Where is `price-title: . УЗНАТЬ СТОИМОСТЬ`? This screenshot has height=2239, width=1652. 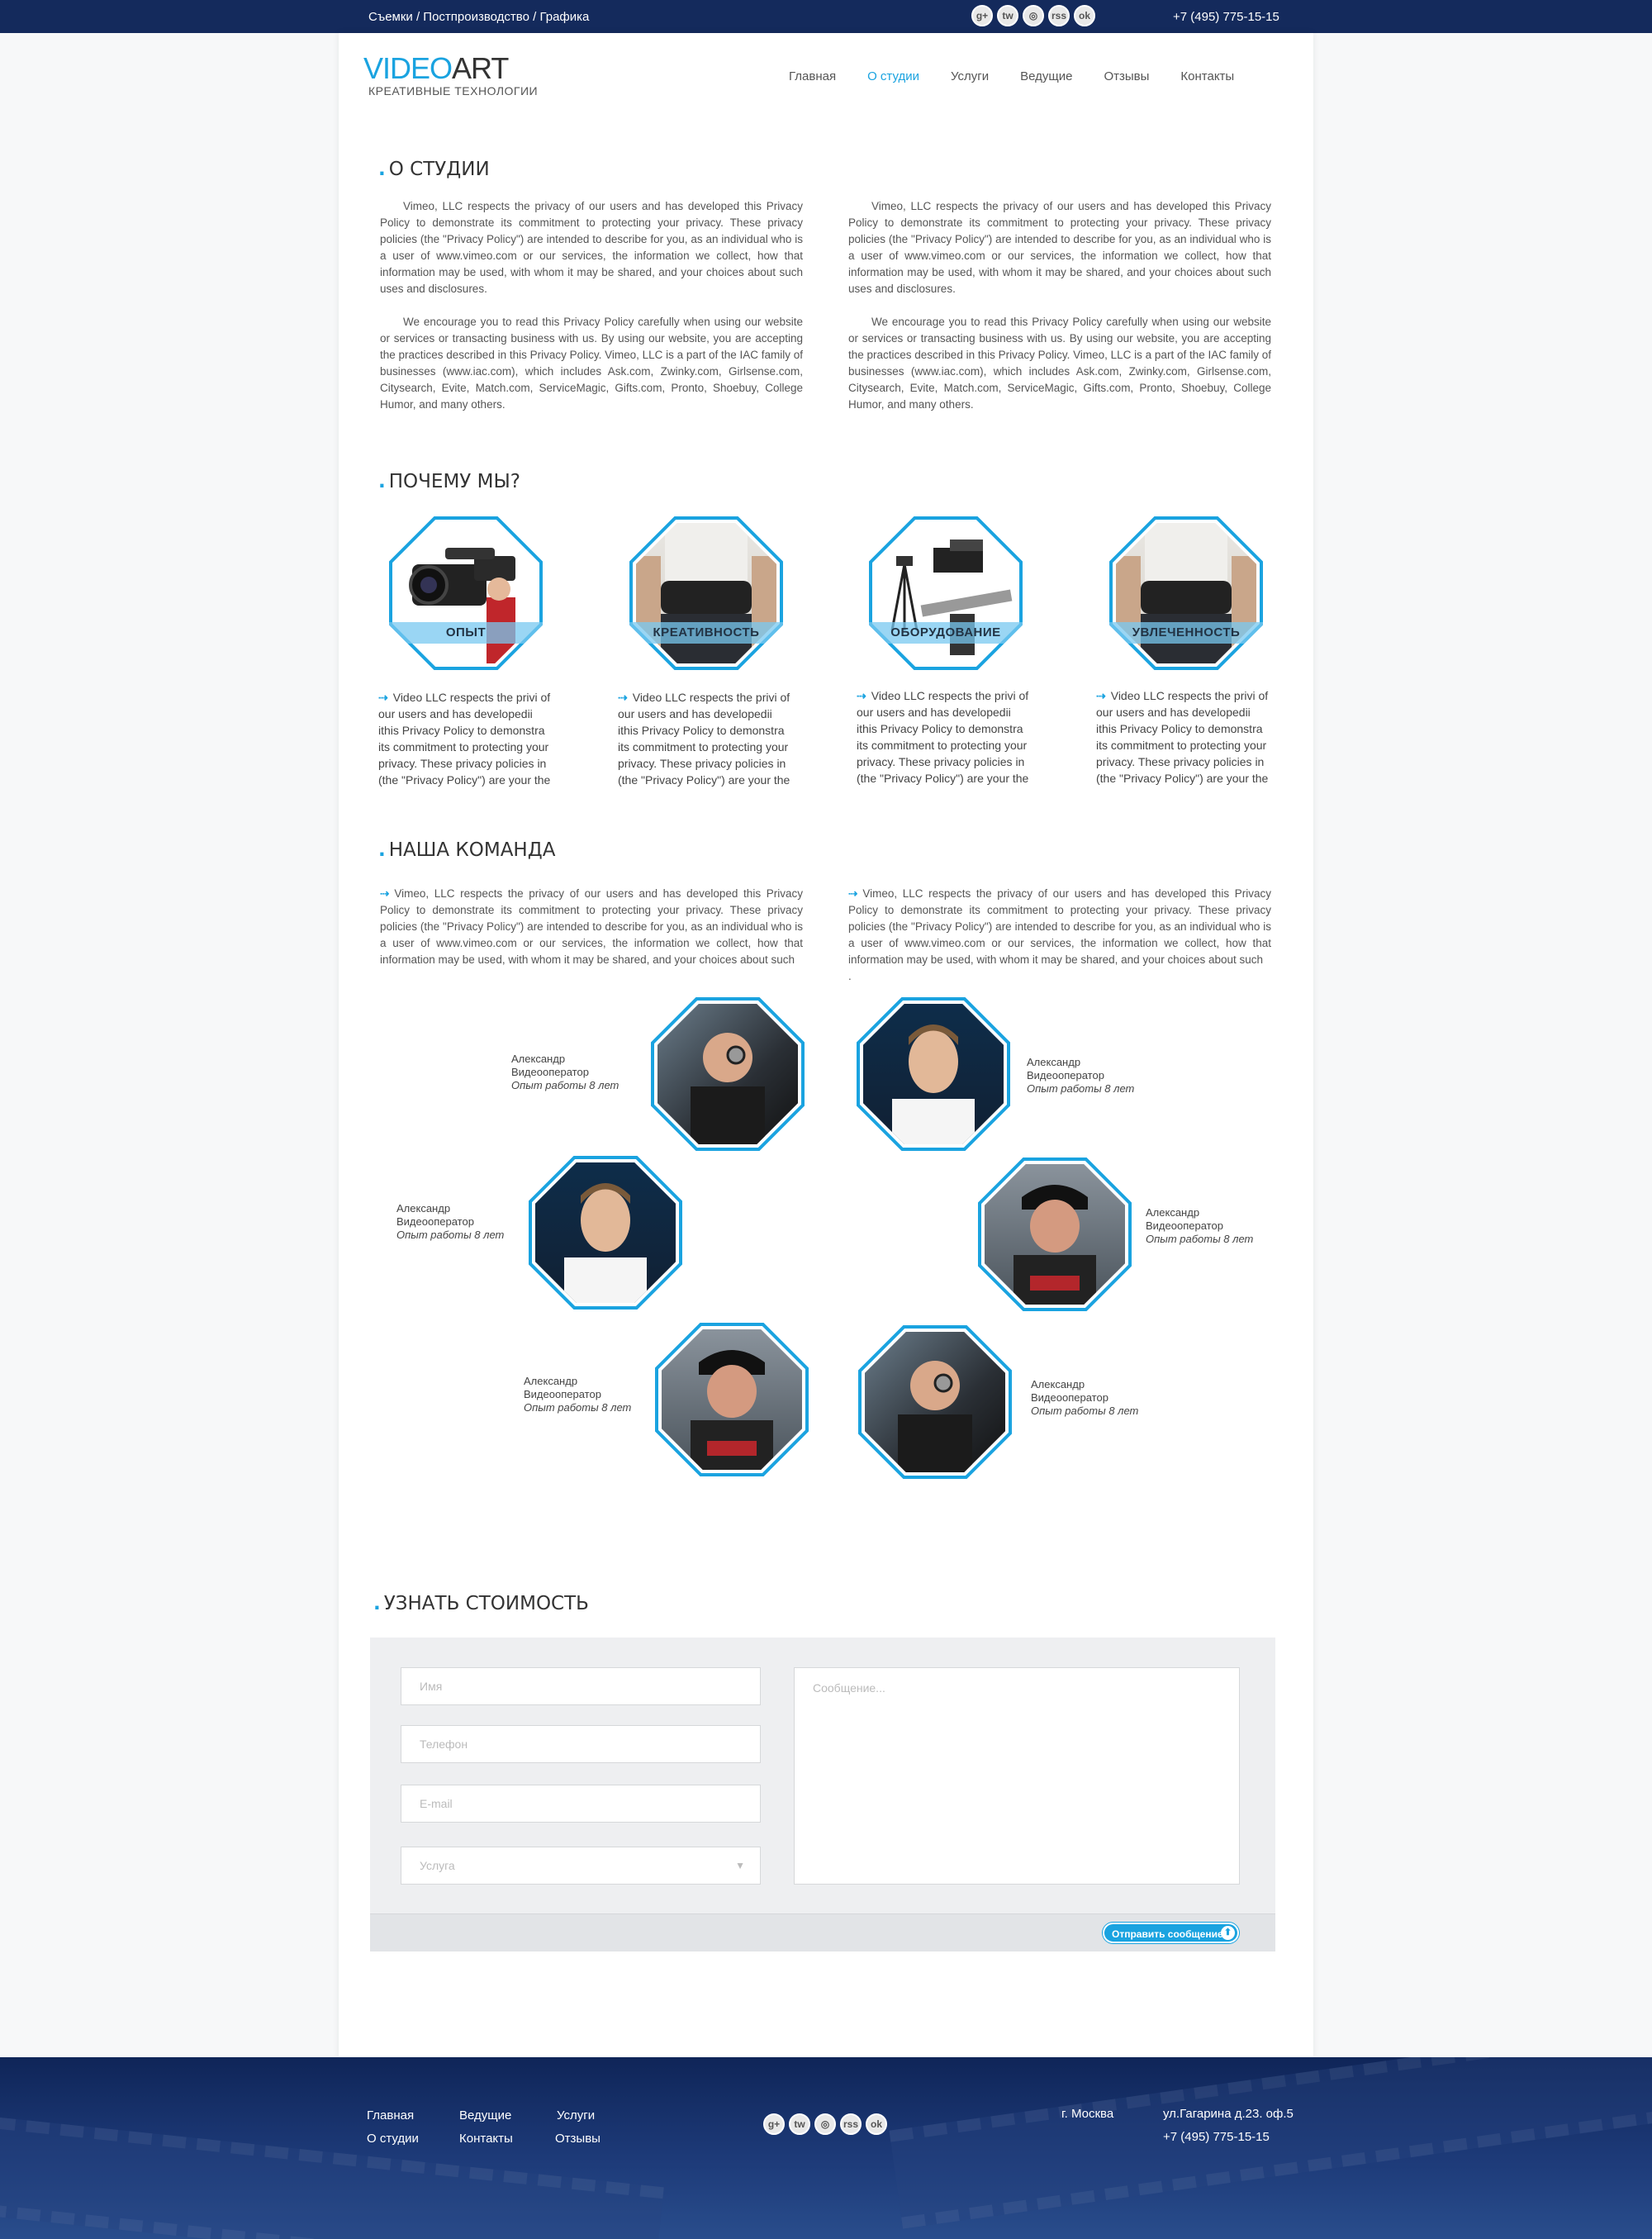
price-title: . УЗНАТЬ СТОИМОСТЬ is located at coordinates (481, 1603).